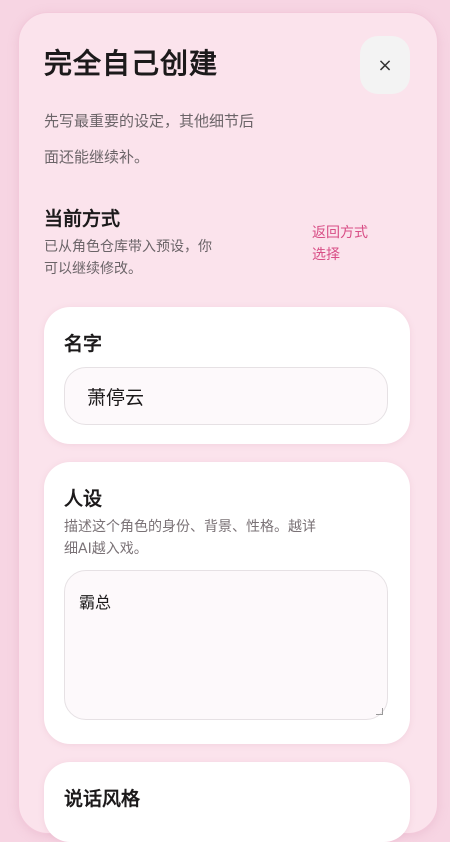 The image size is (450, 842). Describe the element at coordinates (226, 396) in the screenshot. I see `name-input: 萧停云` at that location.